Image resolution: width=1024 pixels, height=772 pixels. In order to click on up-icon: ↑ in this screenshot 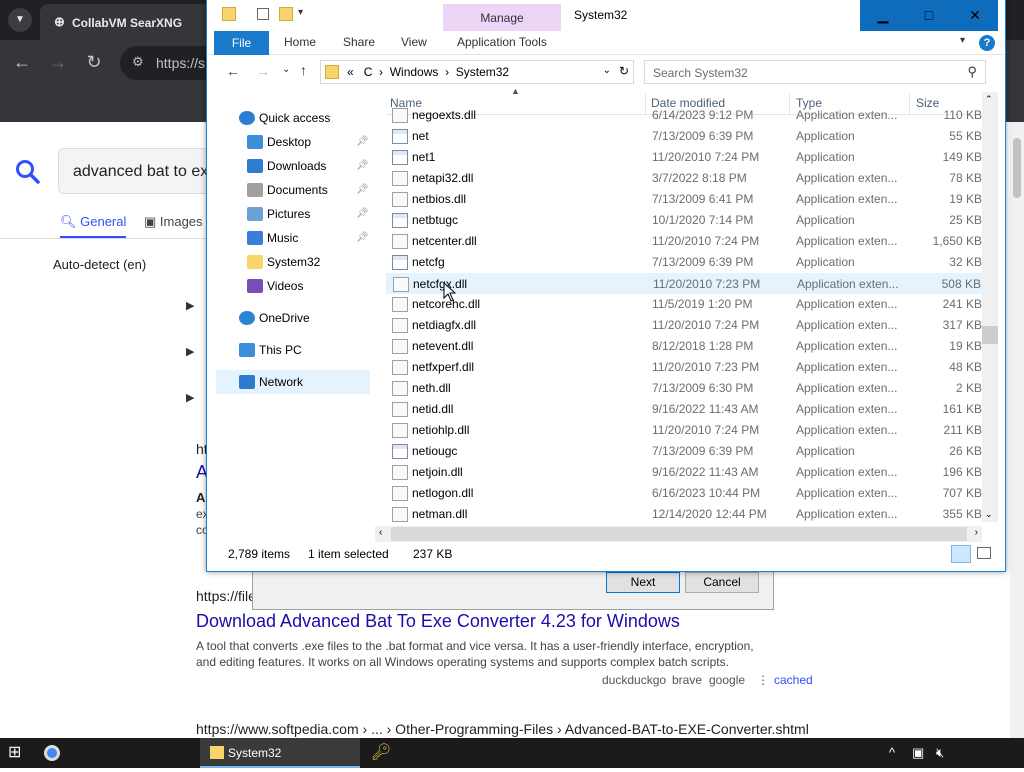, I will do `click(303, 70)`.